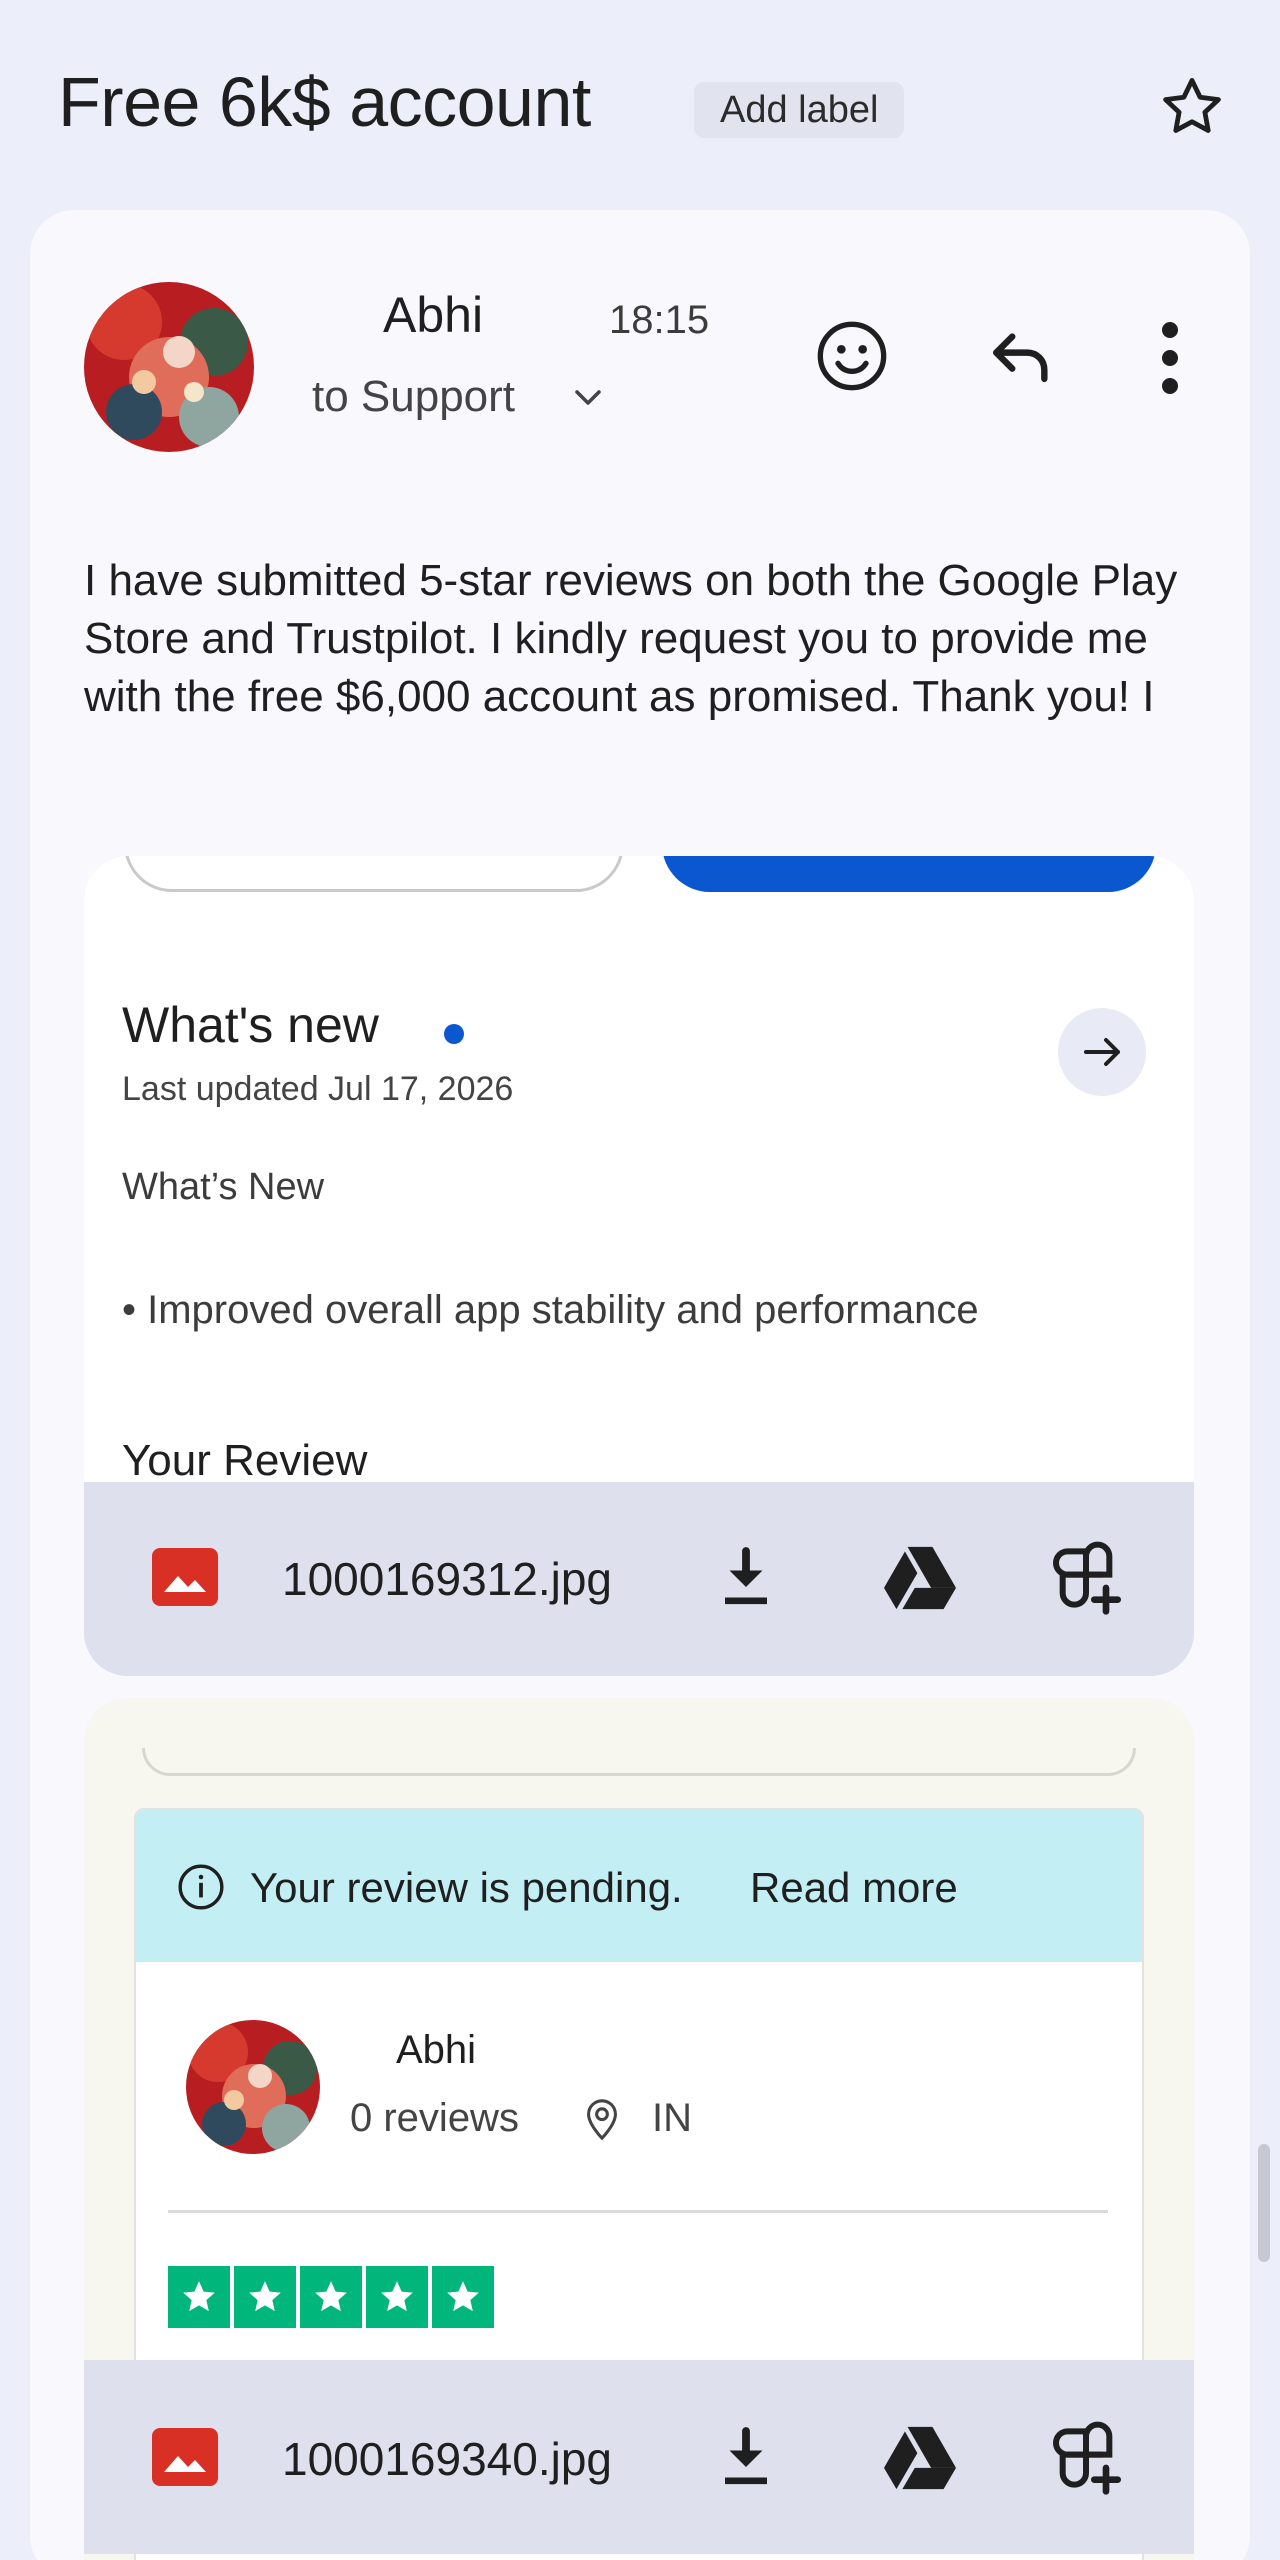 The height and width of the screenshot is (2560, 1280). I want to click on preview-outline, so click(639, 1762).